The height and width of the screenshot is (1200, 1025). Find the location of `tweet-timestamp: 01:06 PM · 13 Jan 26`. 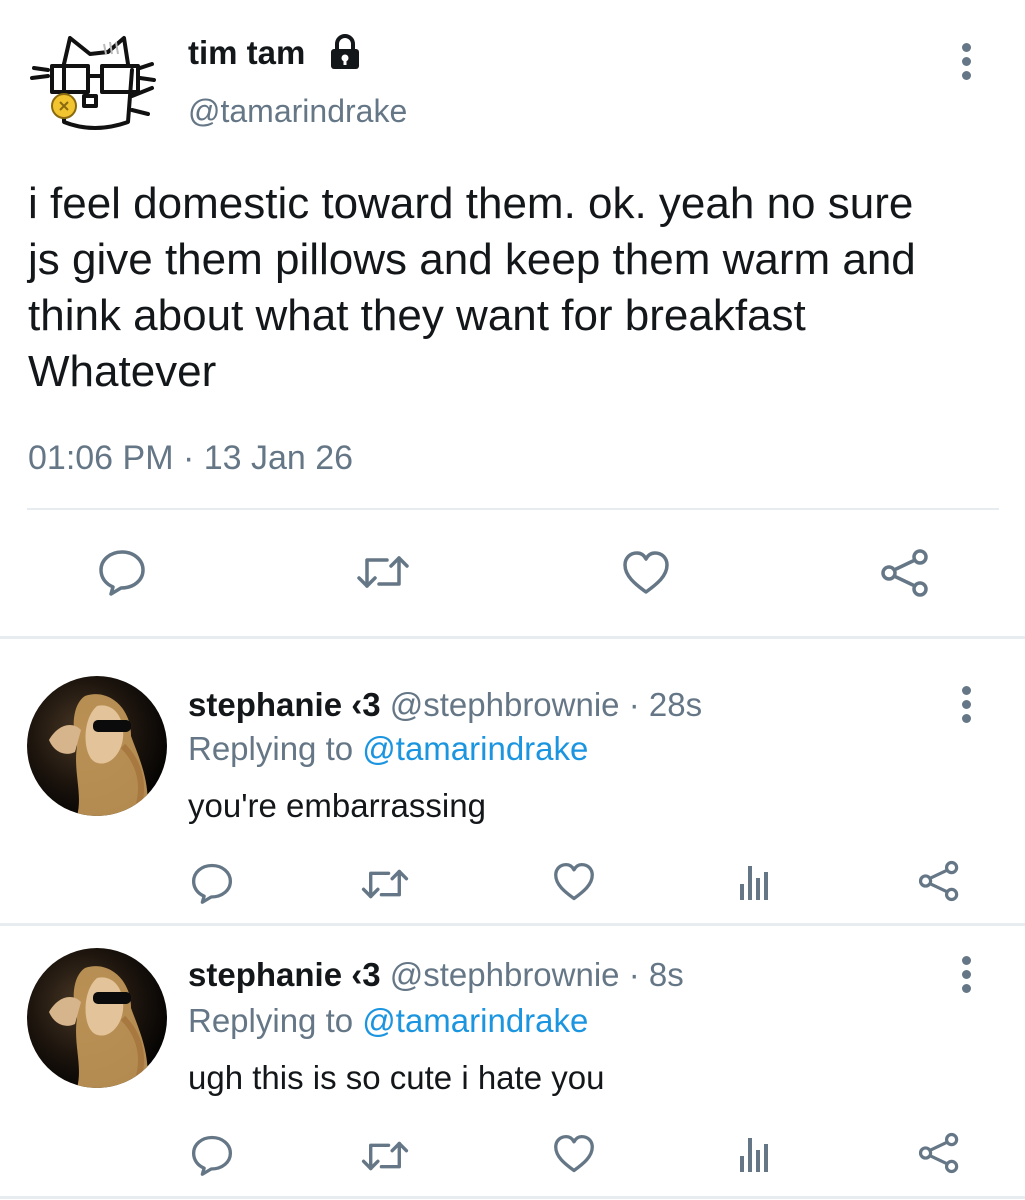

tweet-timestamp: 01:06 PM · 13 Jan 26 is located at coordinates (190, 458).